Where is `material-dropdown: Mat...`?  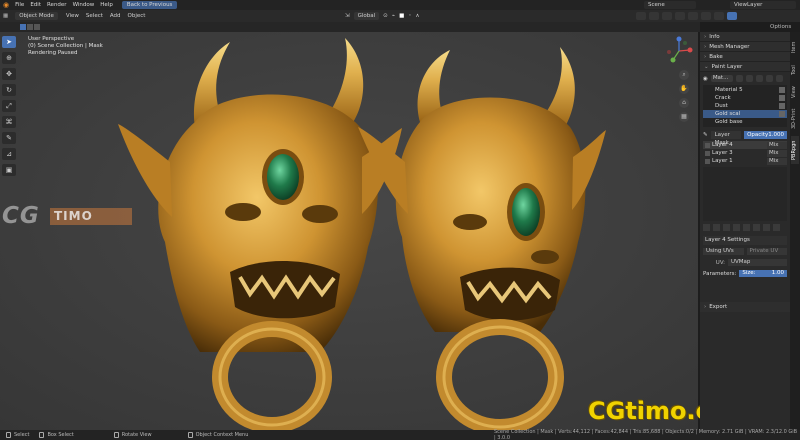
material-dropdown: Mat... is located at coordinates (721, 78).